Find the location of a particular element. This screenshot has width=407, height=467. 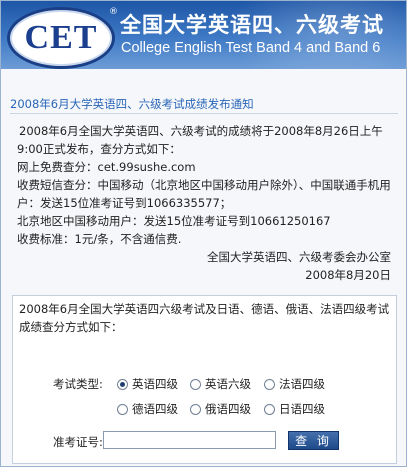

option-label: 德语四级 is located at coordinates (155, 409).